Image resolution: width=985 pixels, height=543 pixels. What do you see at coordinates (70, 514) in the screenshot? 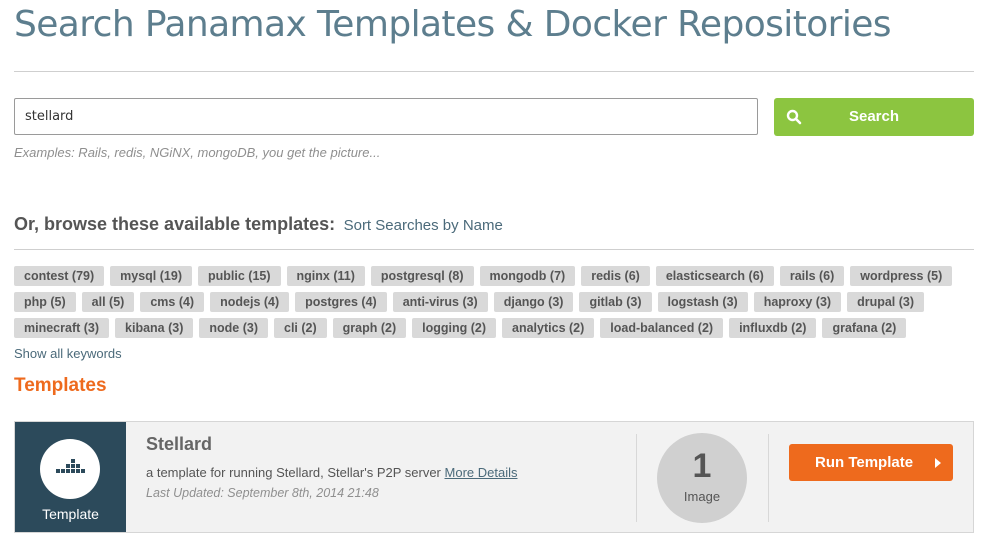
I see `template-badge-label: Template` at bounding box center [70, 514].